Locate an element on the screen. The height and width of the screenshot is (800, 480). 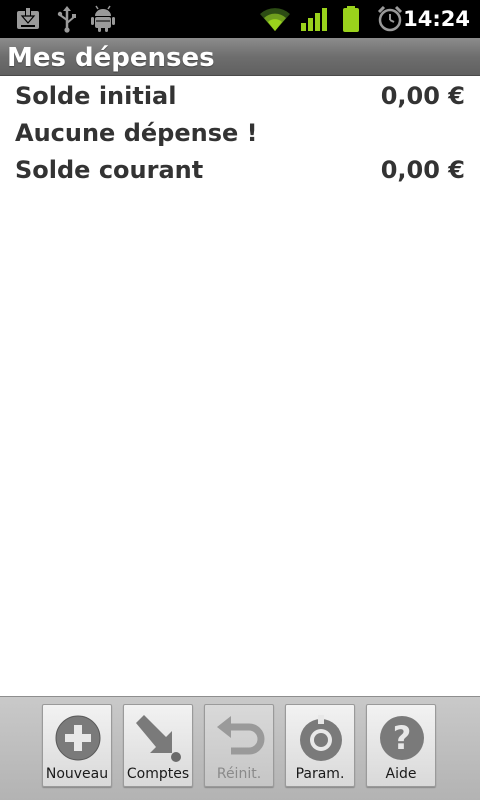
initial-balance-row: Solde initial 0,00 € is located at coordinates (240, 94).